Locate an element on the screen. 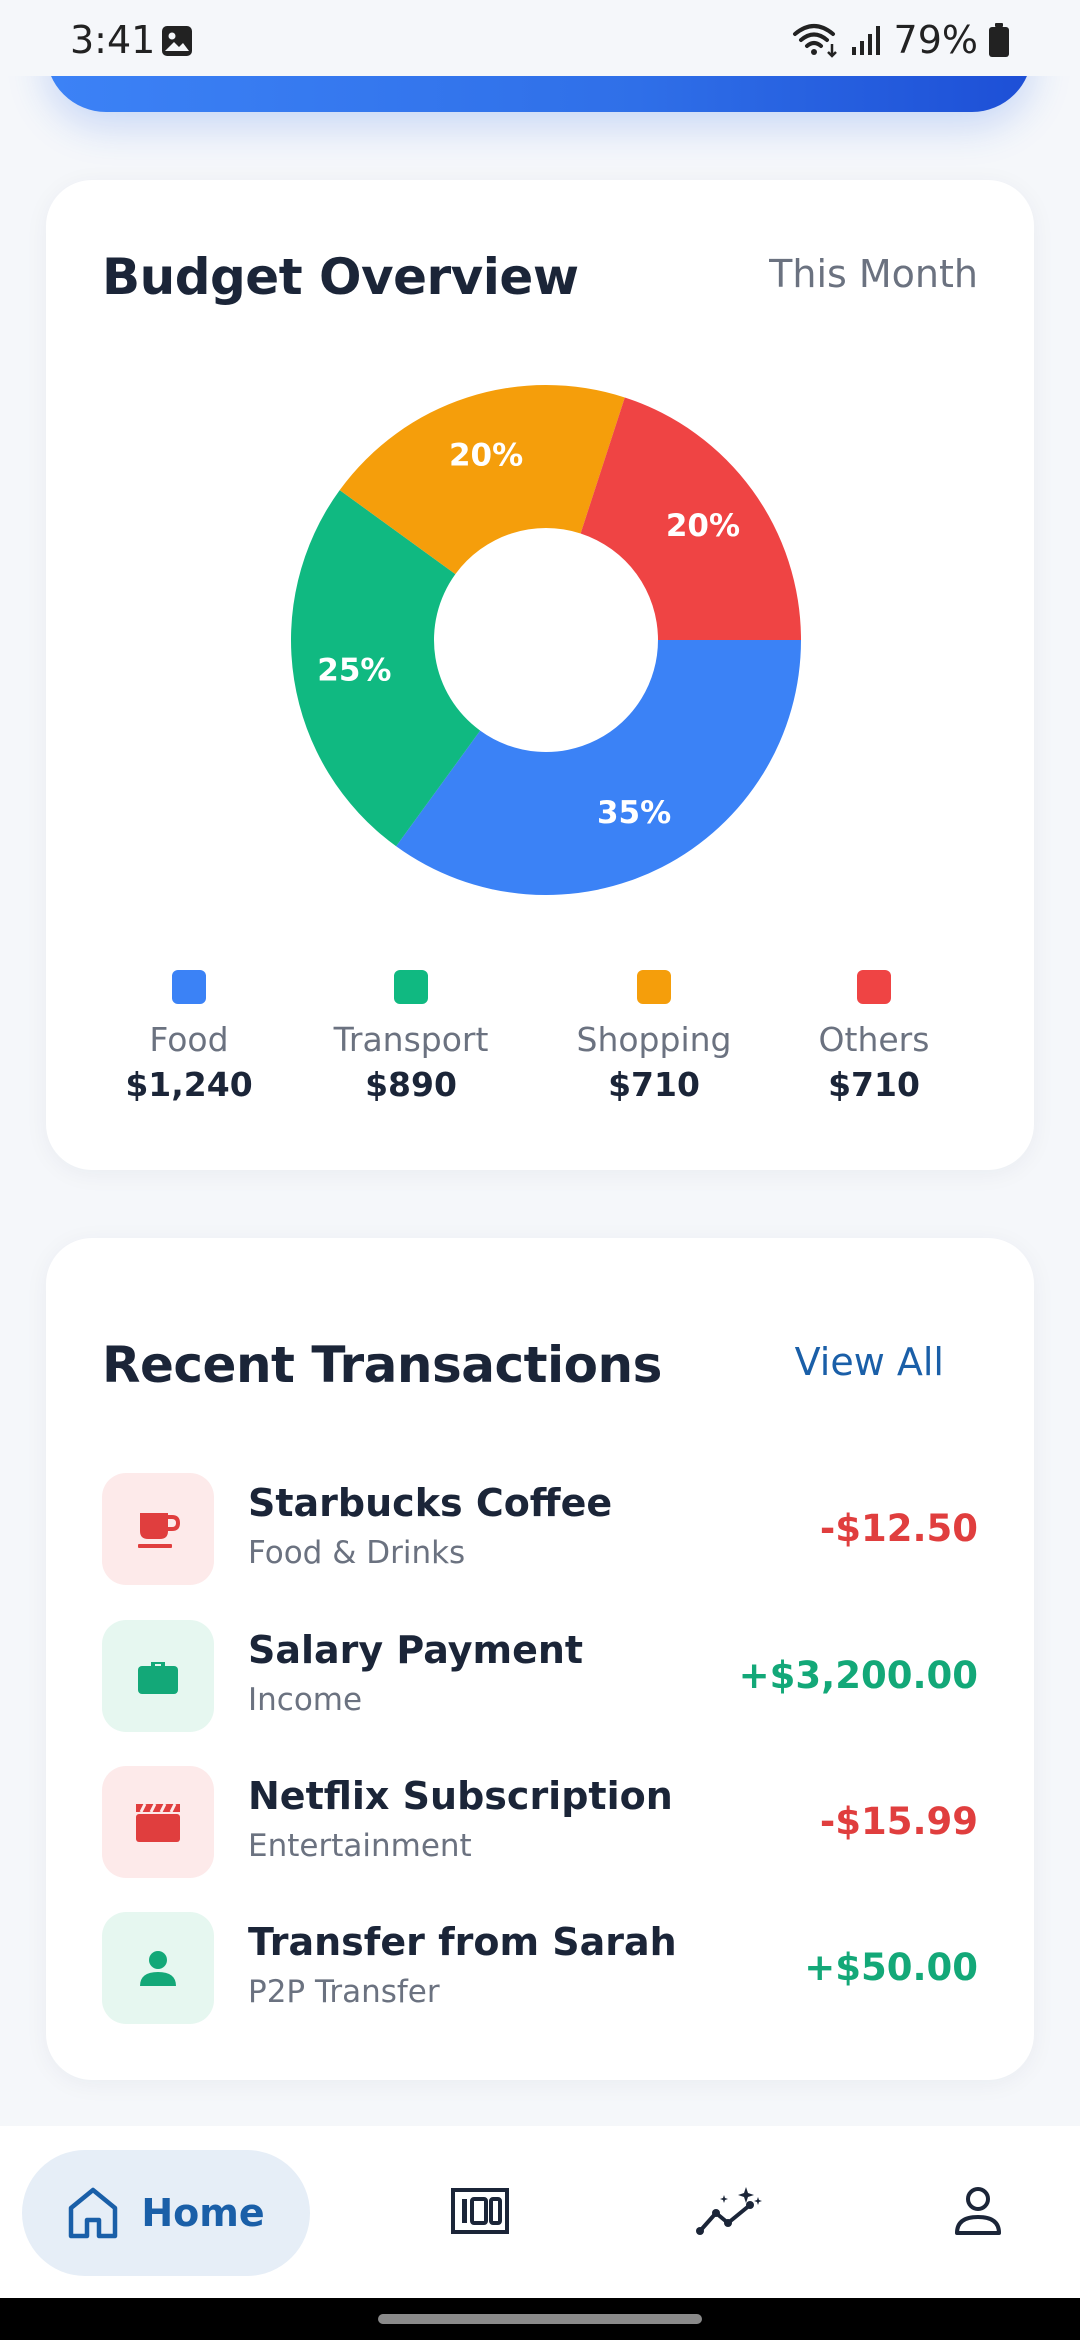 The width and height of the screenshot is (1080, 2340). nav-profile-button is located at coordinates (978, 2211).